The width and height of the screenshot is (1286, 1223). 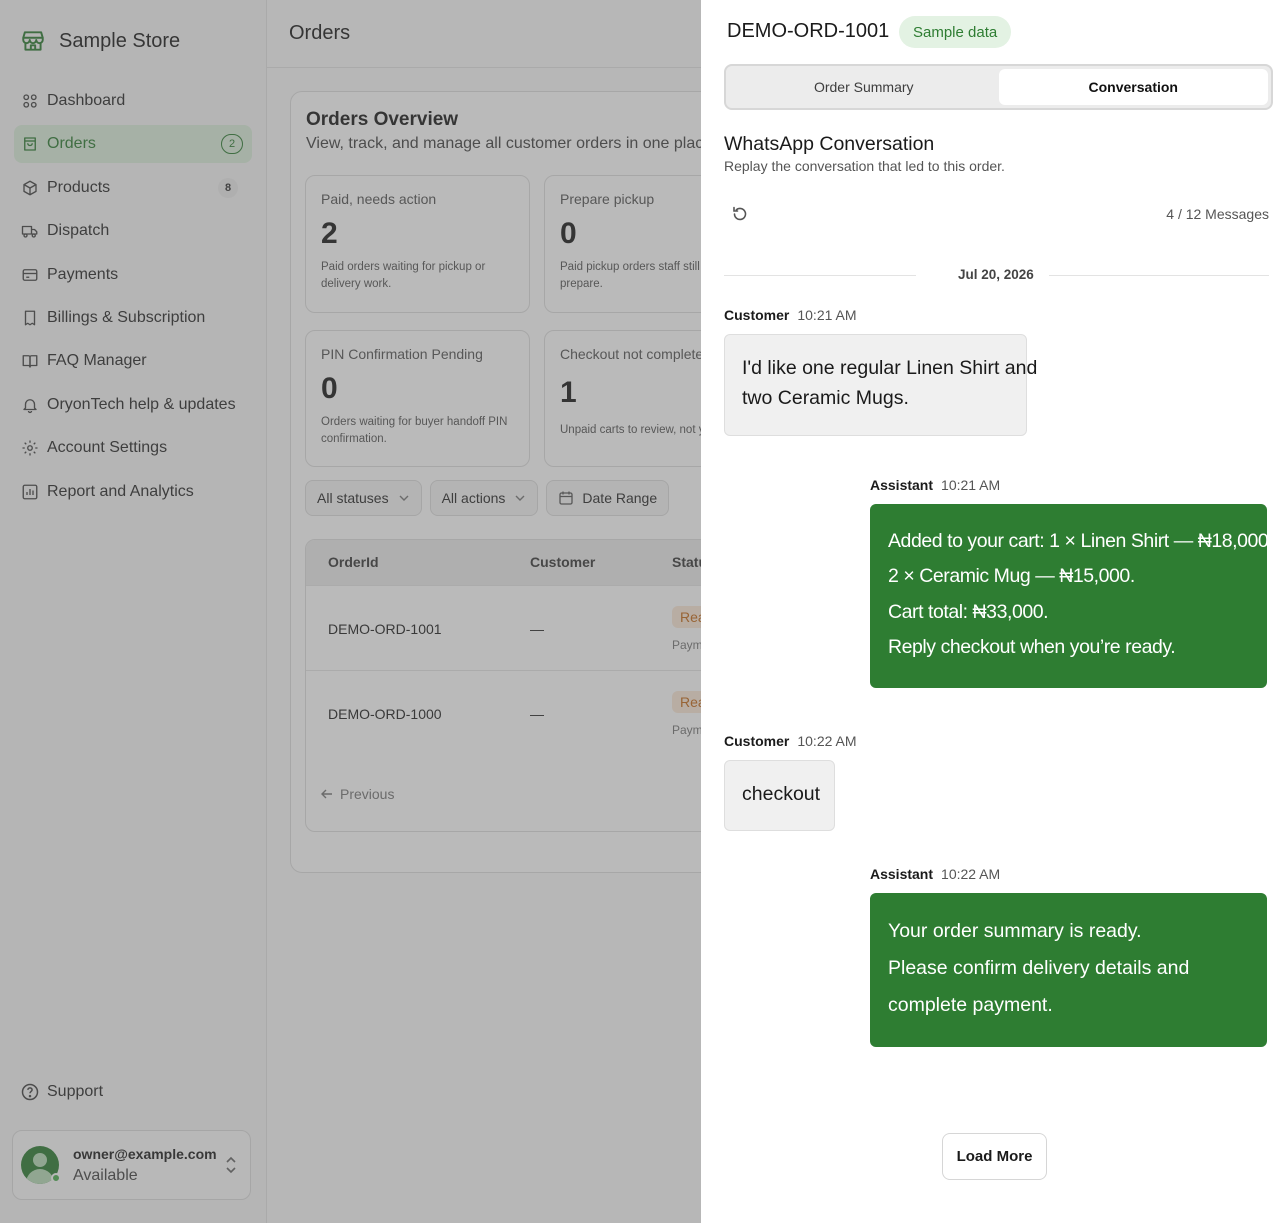 What do you see at coordinates (890, 368) in the screenshot?
I see `message-line: I'd like one regular Linen Shirt and` at bounding box center [890, 368].